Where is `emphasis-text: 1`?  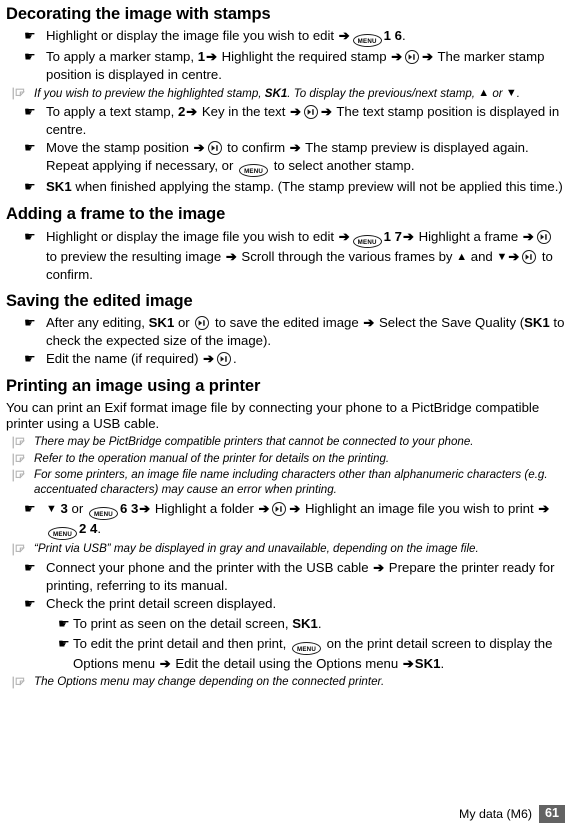 emphasis-text: 1 is located at coordinates (201, 57).